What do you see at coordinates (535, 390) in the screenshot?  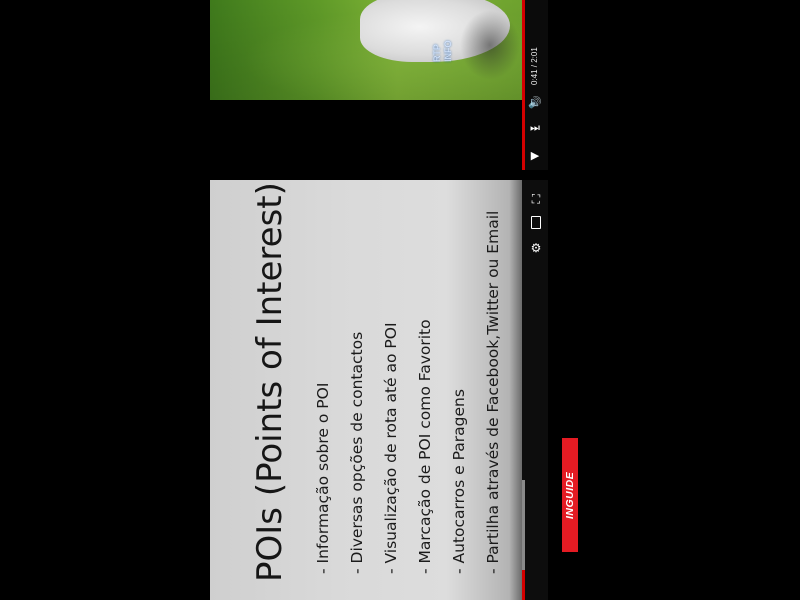 I see `player-controls-bottom: ⛶ ⚙` at bounding box center [535, 390].